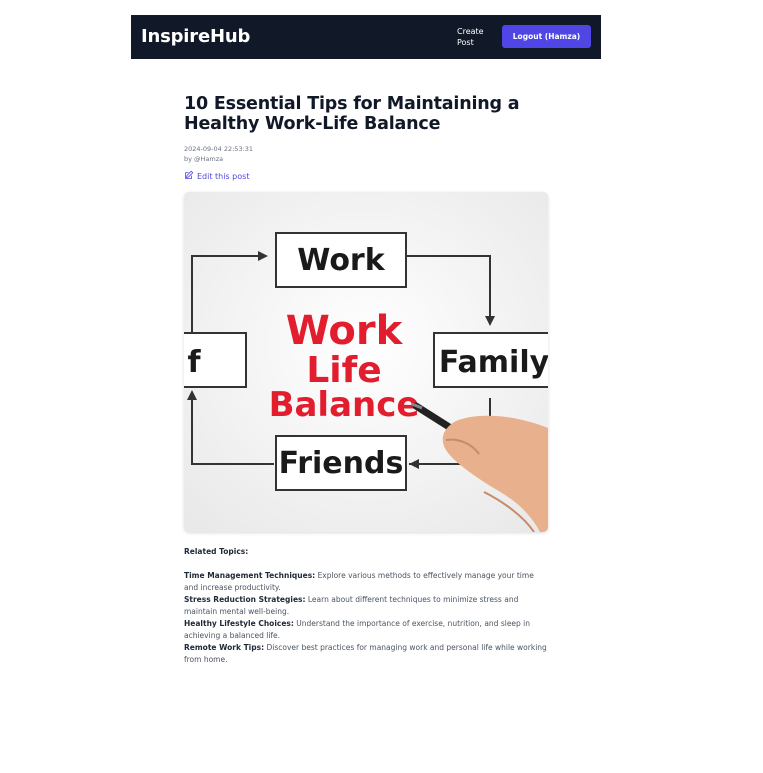 The width and height of the screenshot is (763, 773). I want to click on box-work-text: Work, so click(341, 260).